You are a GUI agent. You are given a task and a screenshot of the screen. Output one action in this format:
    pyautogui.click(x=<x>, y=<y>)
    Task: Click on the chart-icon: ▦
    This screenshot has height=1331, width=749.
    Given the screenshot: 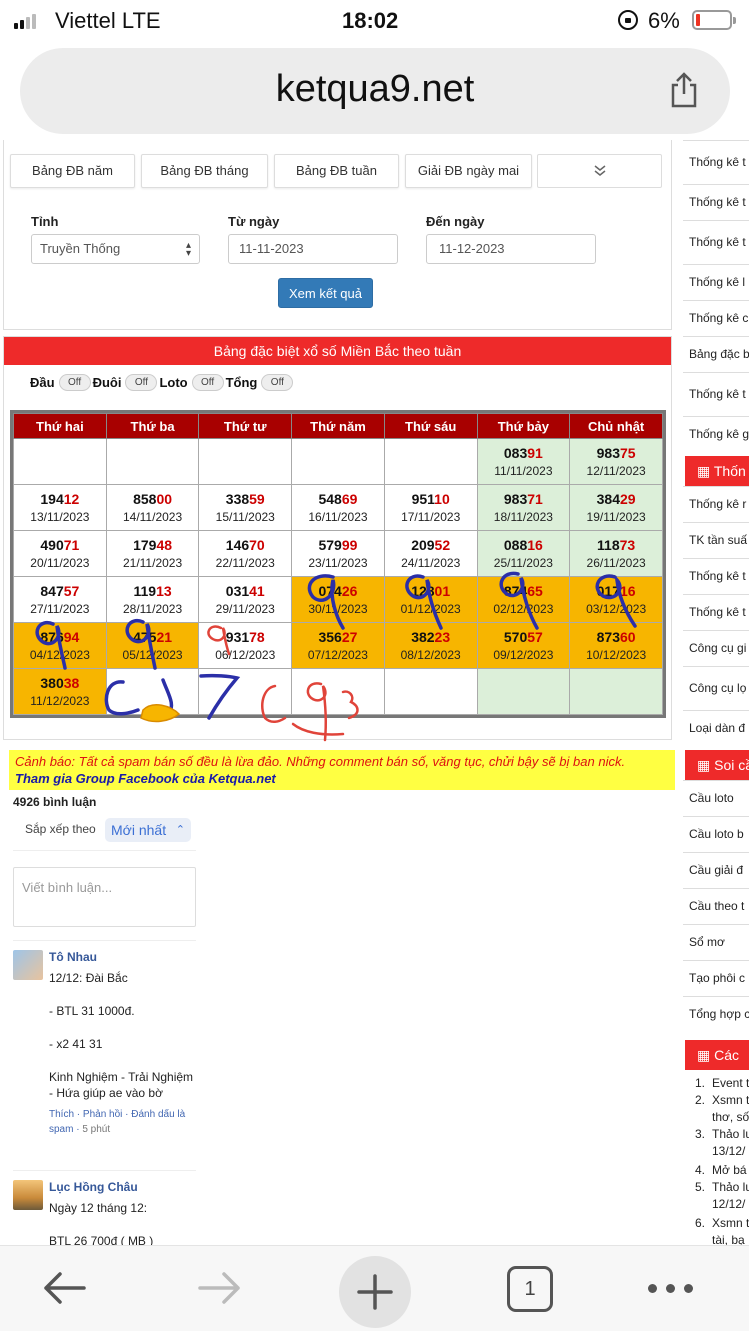 What is the action you would take?
    pyautogui.click(x=705, y=471)
    